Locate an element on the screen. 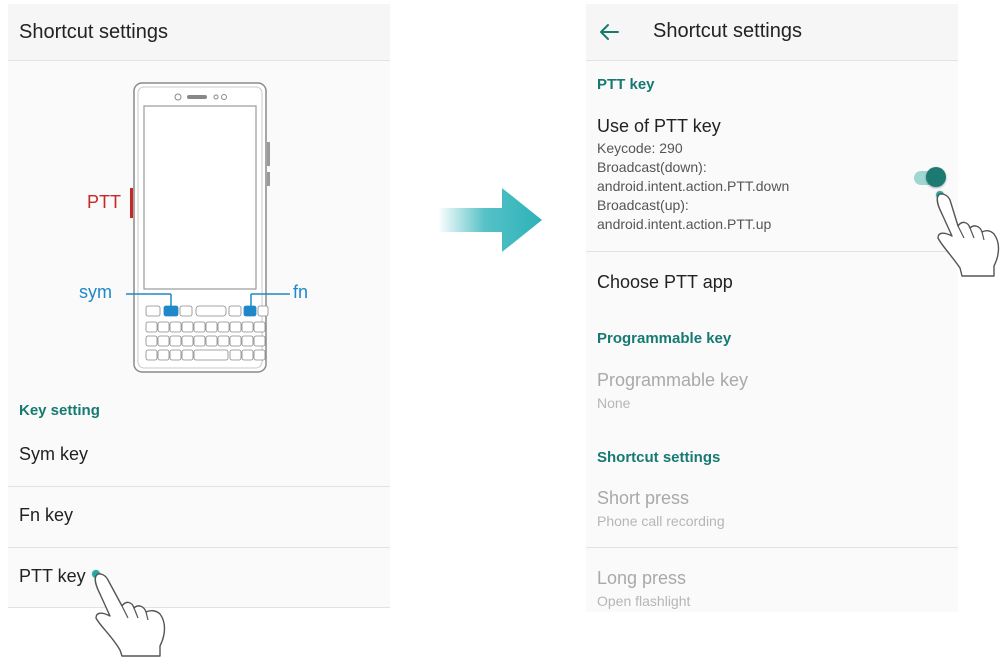 Image resolution: width=1003 pixels, height=658 pixels. right-page-title: Shortcut settings is located at coordinates (727, 31).